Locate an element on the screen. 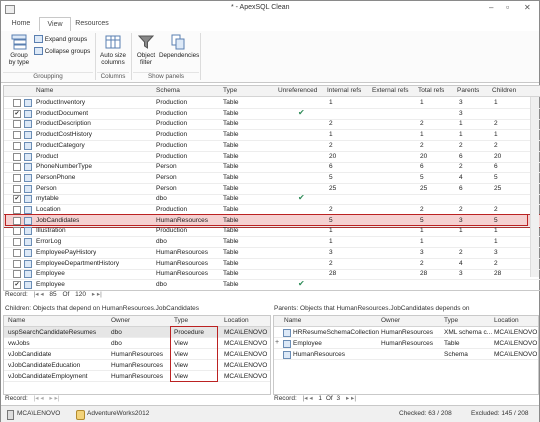  column-header-unreferenced: Unreferenced is located at coordinates (297, 90).